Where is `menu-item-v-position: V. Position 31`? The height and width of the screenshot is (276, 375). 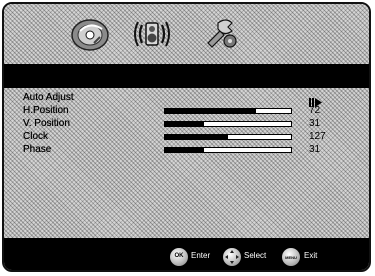
menu-item-v-position: V. Position 31 is located at coordinates (186, 124).